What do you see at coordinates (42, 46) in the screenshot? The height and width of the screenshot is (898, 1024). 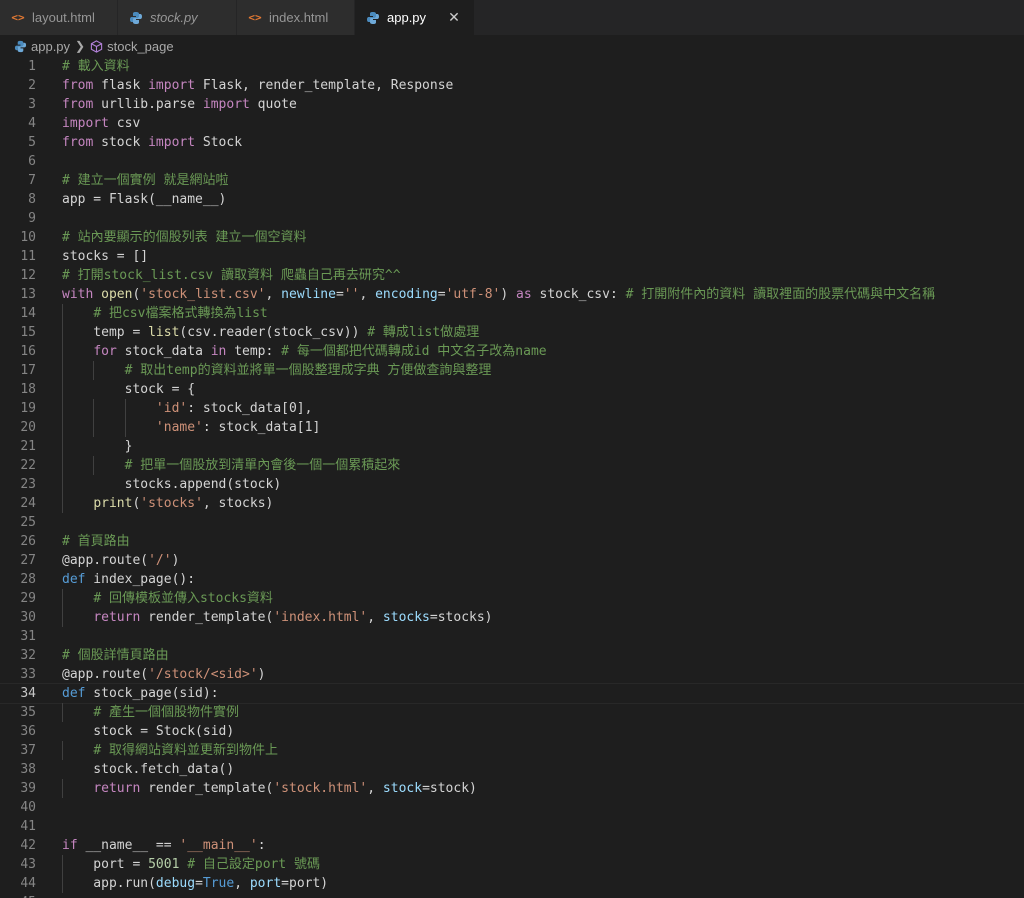 I see `breadcrumb-file: app.py` at bounding box center [42, 46].